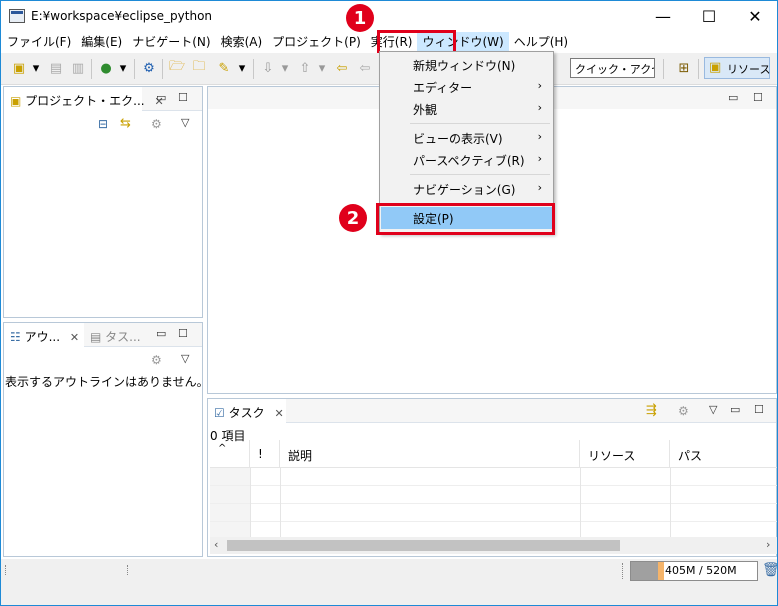 Image resolution: width=778 pixels, height=606 pixels. Describe the element at coordinates (389, 16) in the screenshot. I see `title-bar: E:¥workspace¥eclipse_python — ☐ ✕` at that location.